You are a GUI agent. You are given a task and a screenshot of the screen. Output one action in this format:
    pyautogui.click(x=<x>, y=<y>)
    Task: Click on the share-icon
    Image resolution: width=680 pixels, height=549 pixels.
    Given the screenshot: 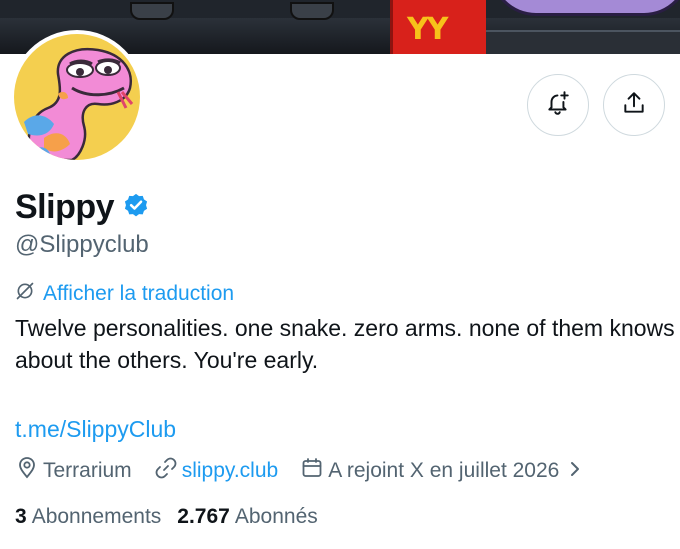 What is the action you would take?
    pyautogui.click(x=634, y=105)
    